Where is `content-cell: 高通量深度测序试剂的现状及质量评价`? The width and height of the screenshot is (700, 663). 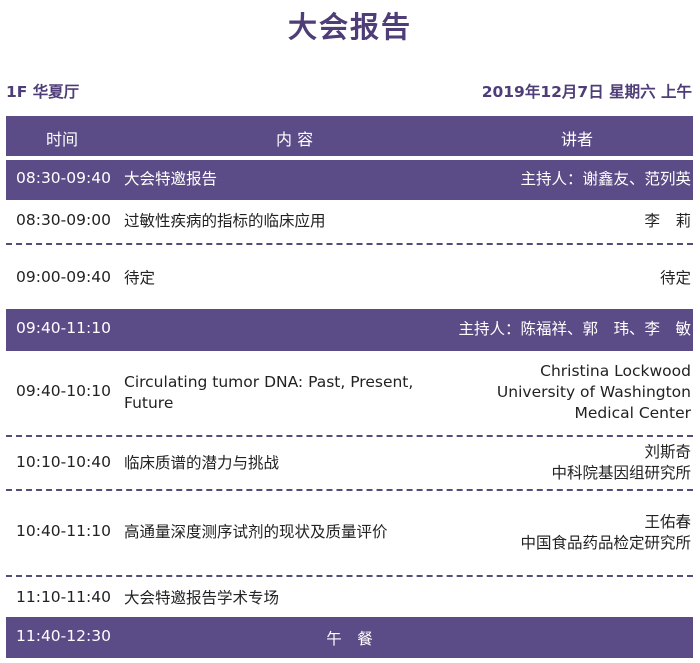 content-cell: 高通量深度测序试剂的现状及质量评价 is located at coordinates (256, 532).